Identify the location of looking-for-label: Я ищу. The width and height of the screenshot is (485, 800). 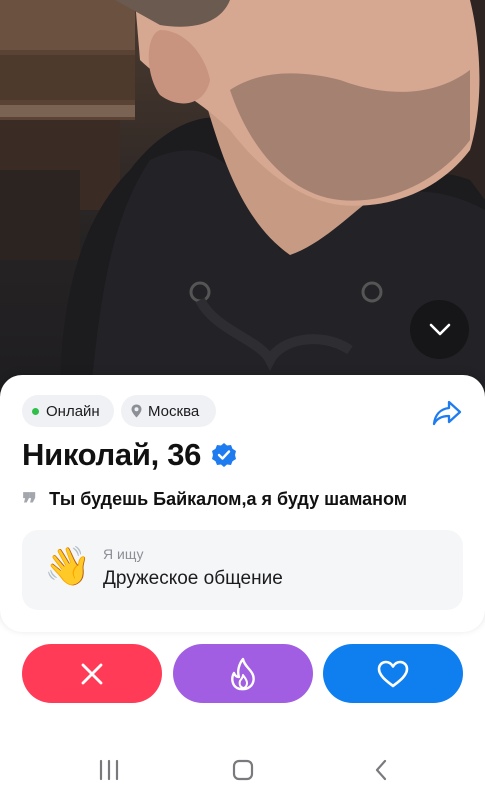
(123, 554).